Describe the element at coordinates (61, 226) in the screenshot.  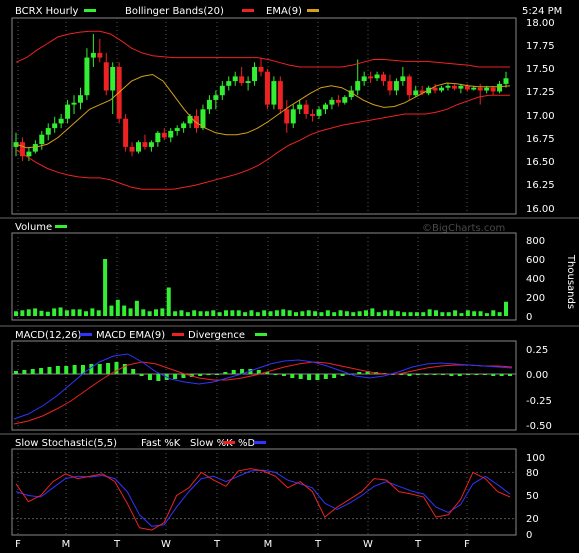
I see `volume-legend-swatch` at that location.